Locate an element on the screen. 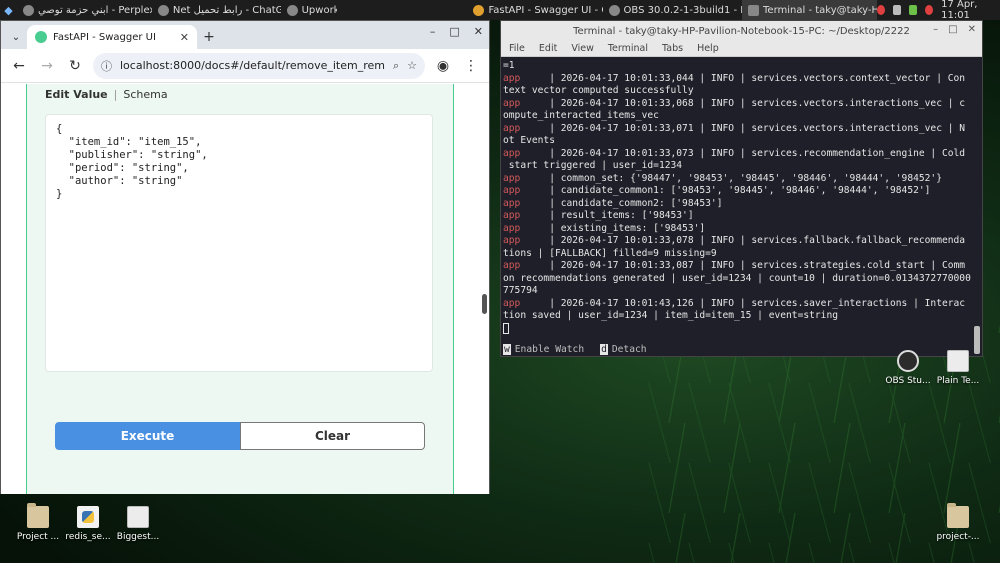 The width and height of the screenshot is (1000, 563). log-line: =1 is located at coordinates (509, 65).